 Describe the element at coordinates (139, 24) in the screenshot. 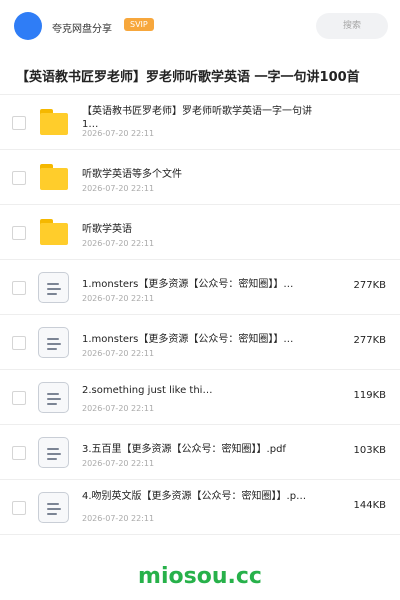

I see `svip-badge: SVIP` at that location.